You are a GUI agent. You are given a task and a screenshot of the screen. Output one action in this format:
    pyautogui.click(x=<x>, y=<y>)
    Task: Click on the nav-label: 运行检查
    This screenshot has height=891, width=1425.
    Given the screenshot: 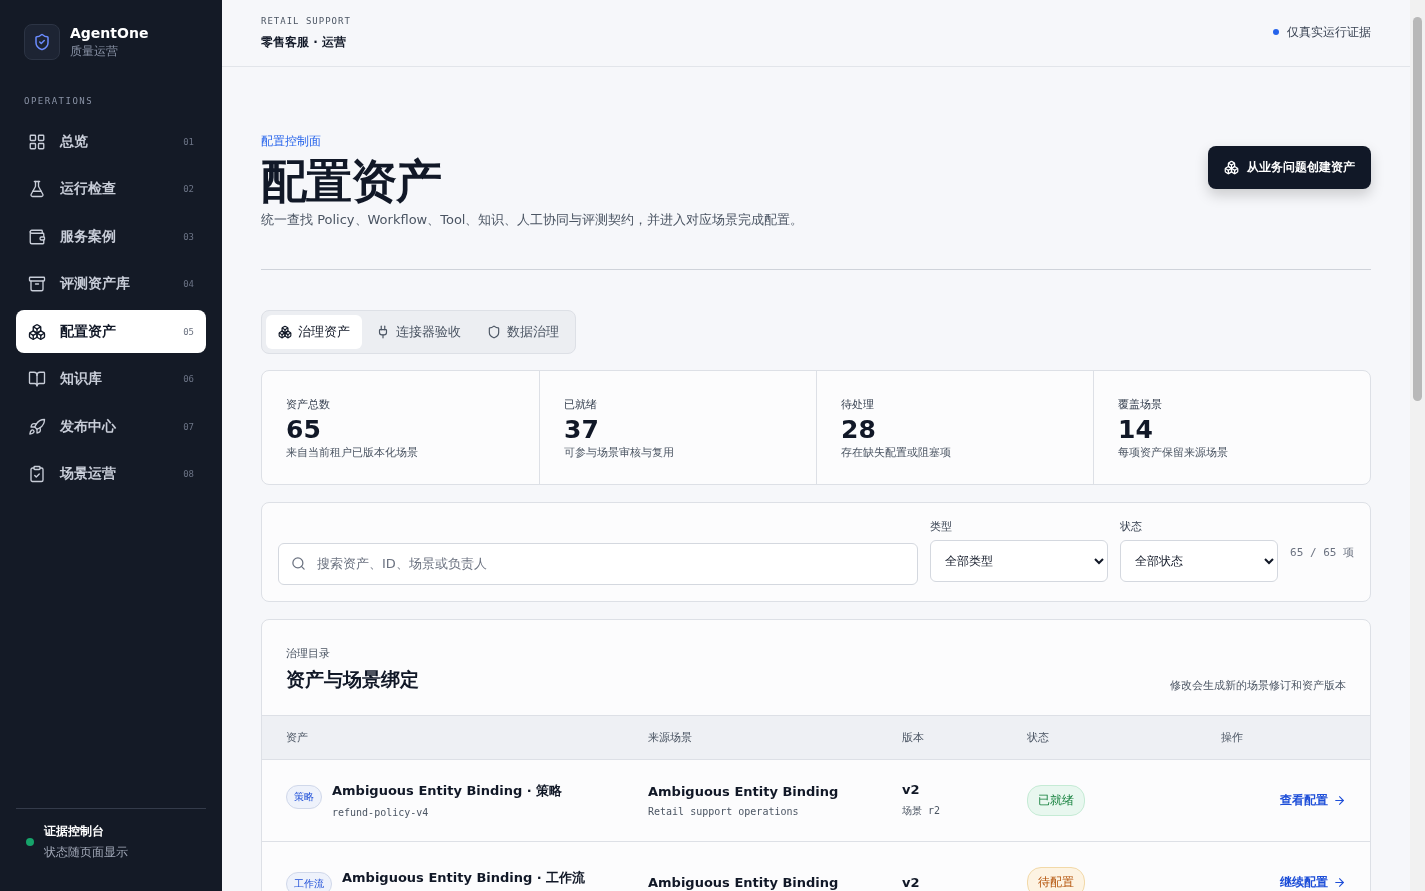 What is the action you would take?
    pyautogui.click(x=88, y=189)
    